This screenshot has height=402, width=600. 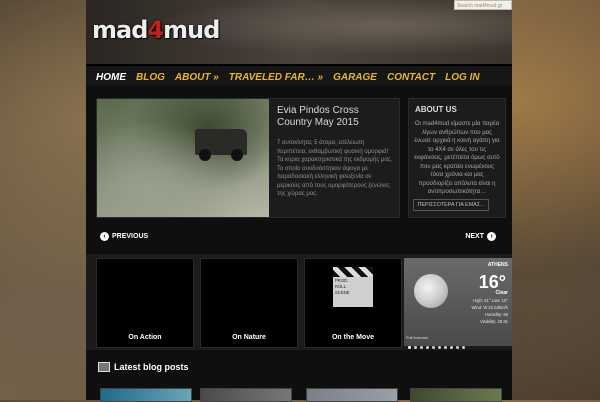 I want to click on card-on-nature: On Nature, so click(x=249, y=303).